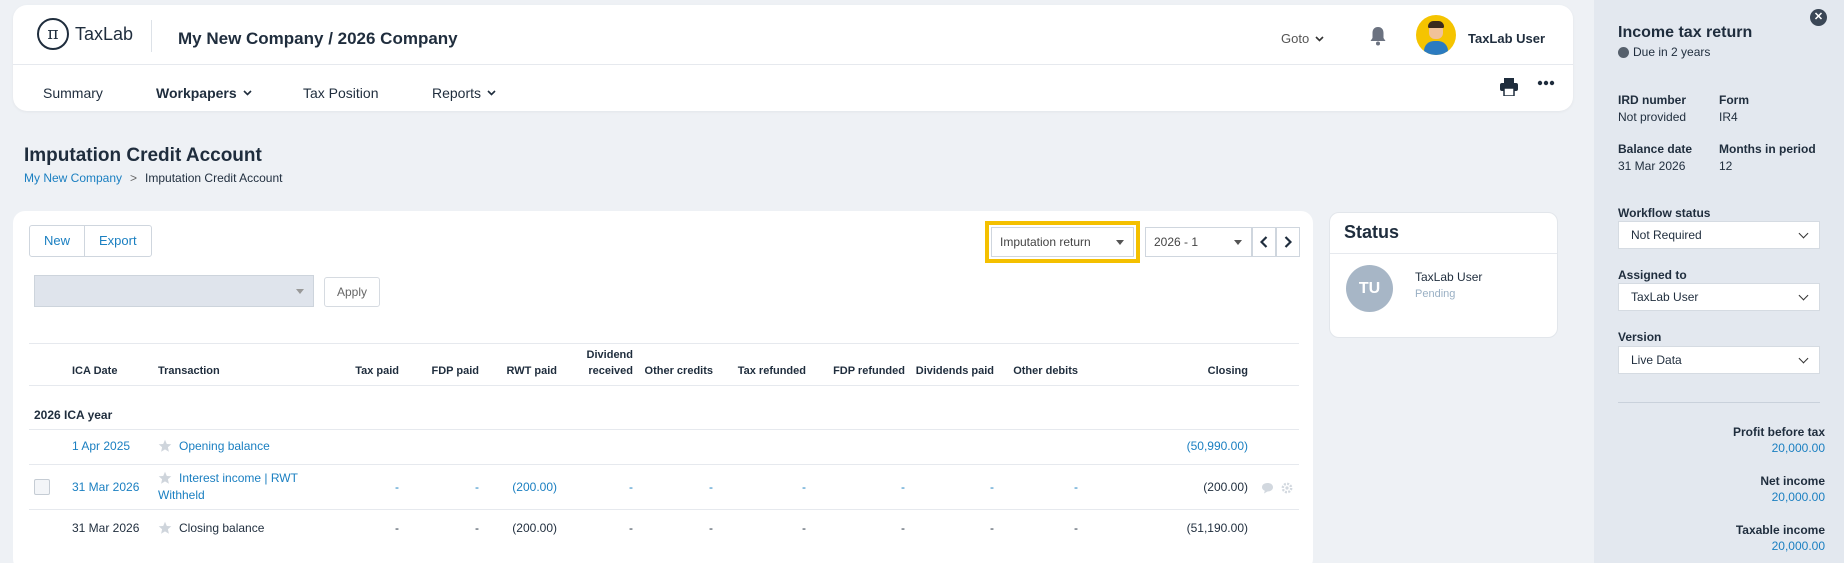 The height and width of the screenshot is (563, 1844). What do you see at coordinates (1506, 38) in the screenshot?
I see `user-name: TaxLab User` at bounding box center [1506, 38].